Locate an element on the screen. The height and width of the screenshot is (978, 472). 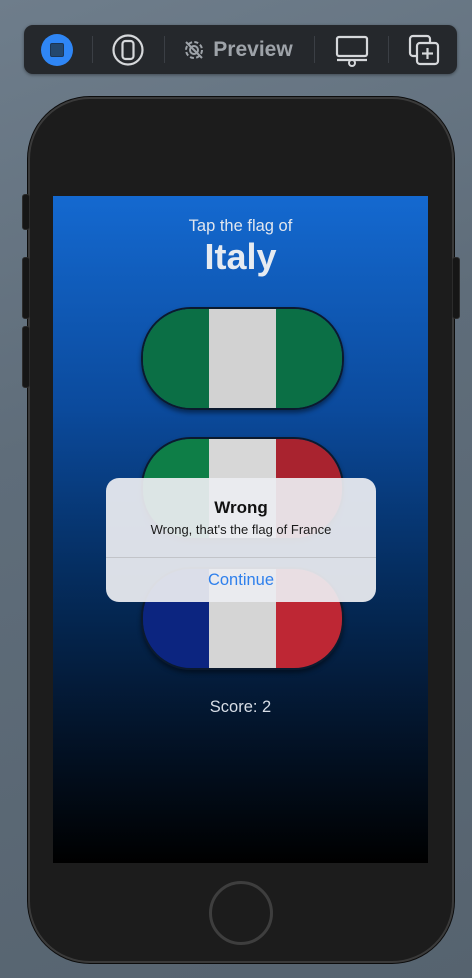
country-name: Italy is located at coordinates (240, 256).